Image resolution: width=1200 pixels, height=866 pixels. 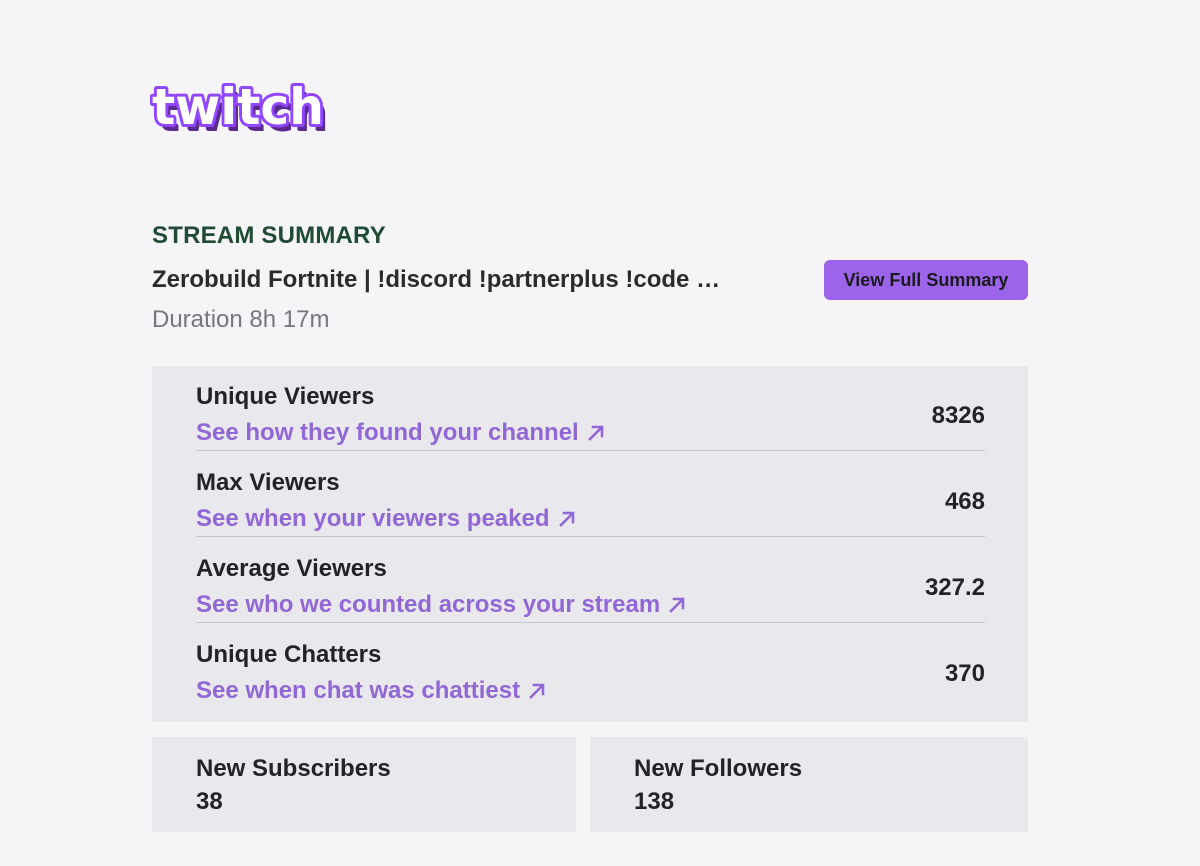 I want to click on stat-value: 468, so click(x=964, y=501).